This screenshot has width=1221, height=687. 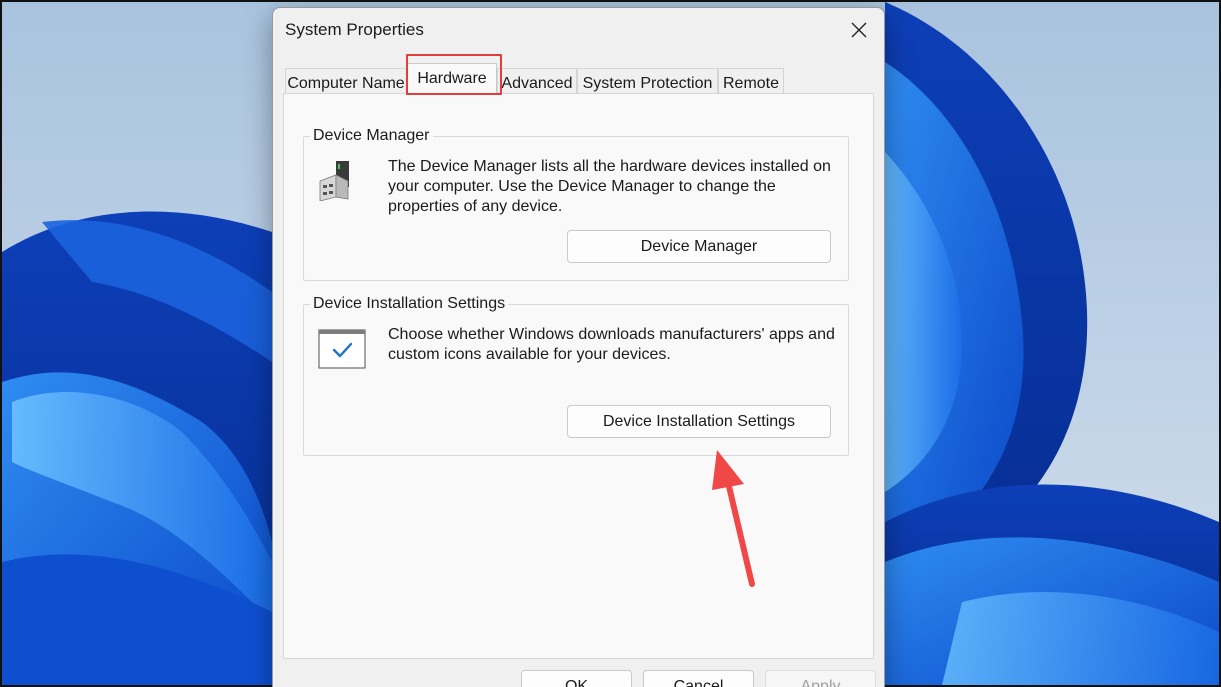 I want to click on tab-remote: Remote, so click(x=751, y=81).